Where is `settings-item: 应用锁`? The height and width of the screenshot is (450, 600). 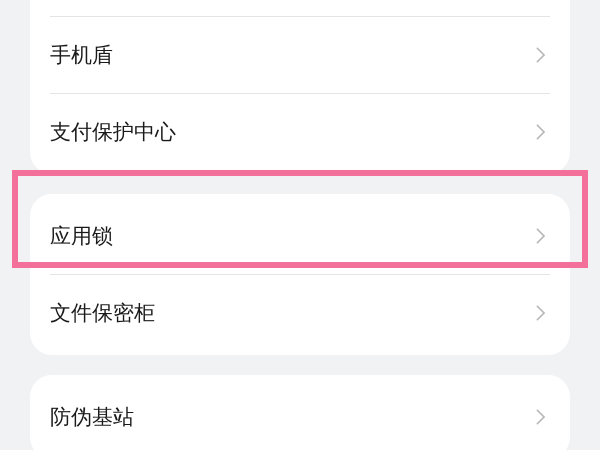
settings-item: 应用锁 is located at coordinates (81, 236).